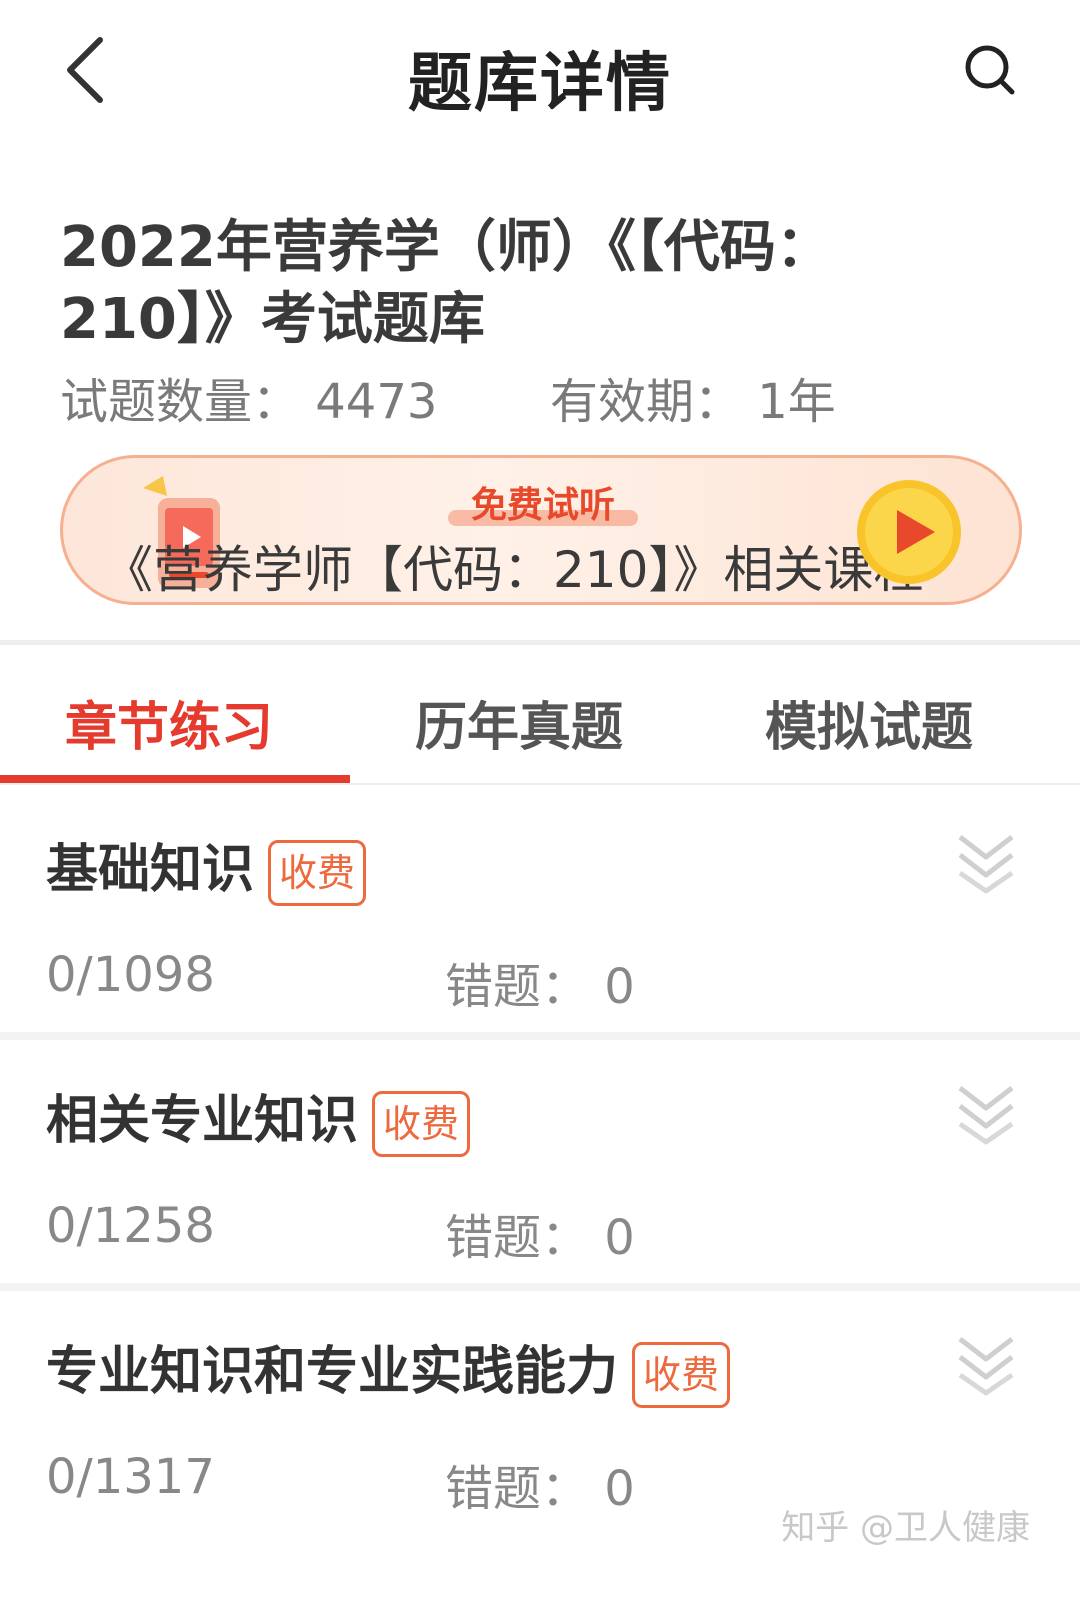 The height and width of the screenshot is (1609, 1080). I want to click on search-button, so click(990, 70).